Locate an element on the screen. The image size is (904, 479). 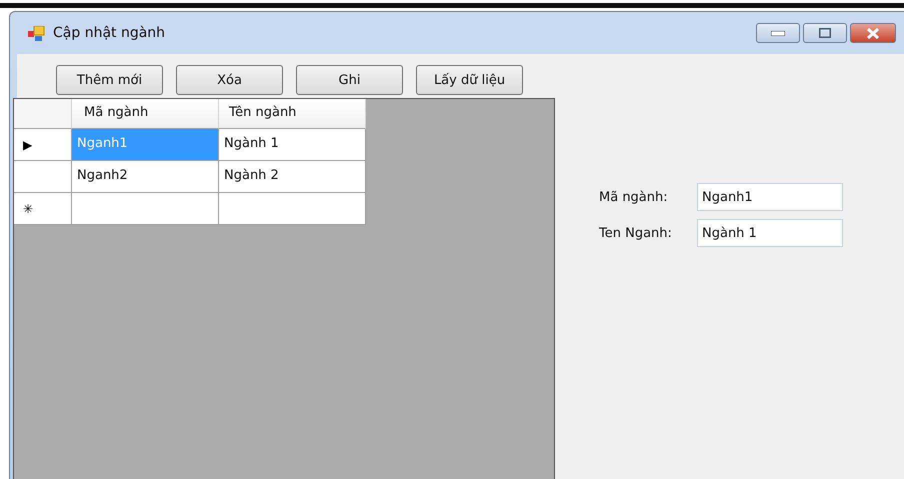
table-cell: Ngành 2 is located at coordinates (292, 177).